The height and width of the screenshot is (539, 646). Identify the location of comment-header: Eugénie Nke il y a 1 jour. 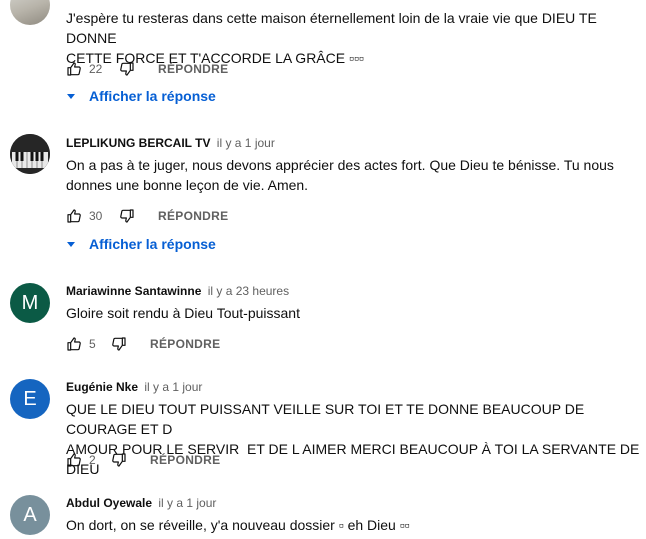
(134, 387).